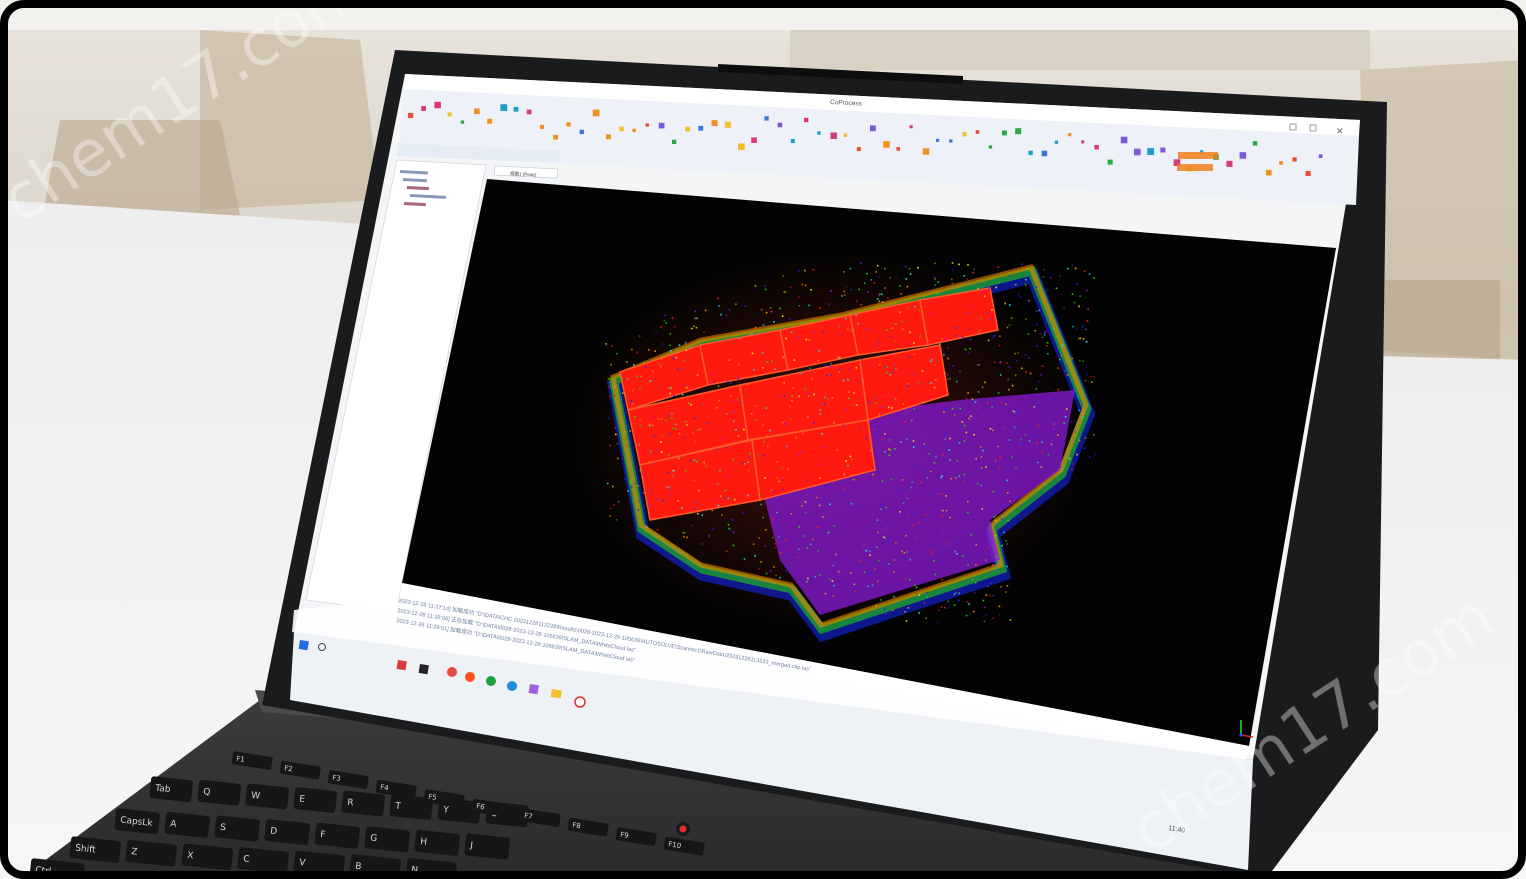 Image resolution: width=1526 pixels, height=879 pixels. What do you see at coordinates (374, 839) in the screenshot?
I see `key-label: G` at bounding box center [374, 839].